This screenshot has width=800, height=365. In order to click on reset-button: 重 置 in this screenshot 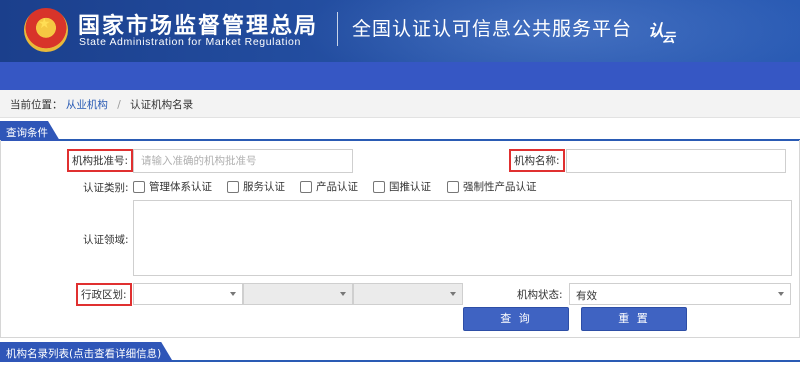, I will do `click(634, 319)`.